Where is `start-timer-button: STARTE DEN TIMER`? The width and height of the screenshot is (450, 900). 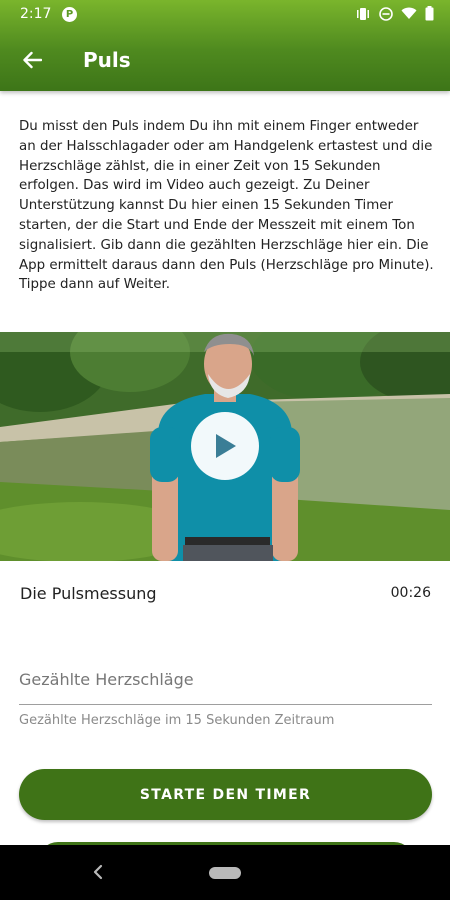 start-timer-button: STARTE DEN TIMER is located at coordinates (225, 794).